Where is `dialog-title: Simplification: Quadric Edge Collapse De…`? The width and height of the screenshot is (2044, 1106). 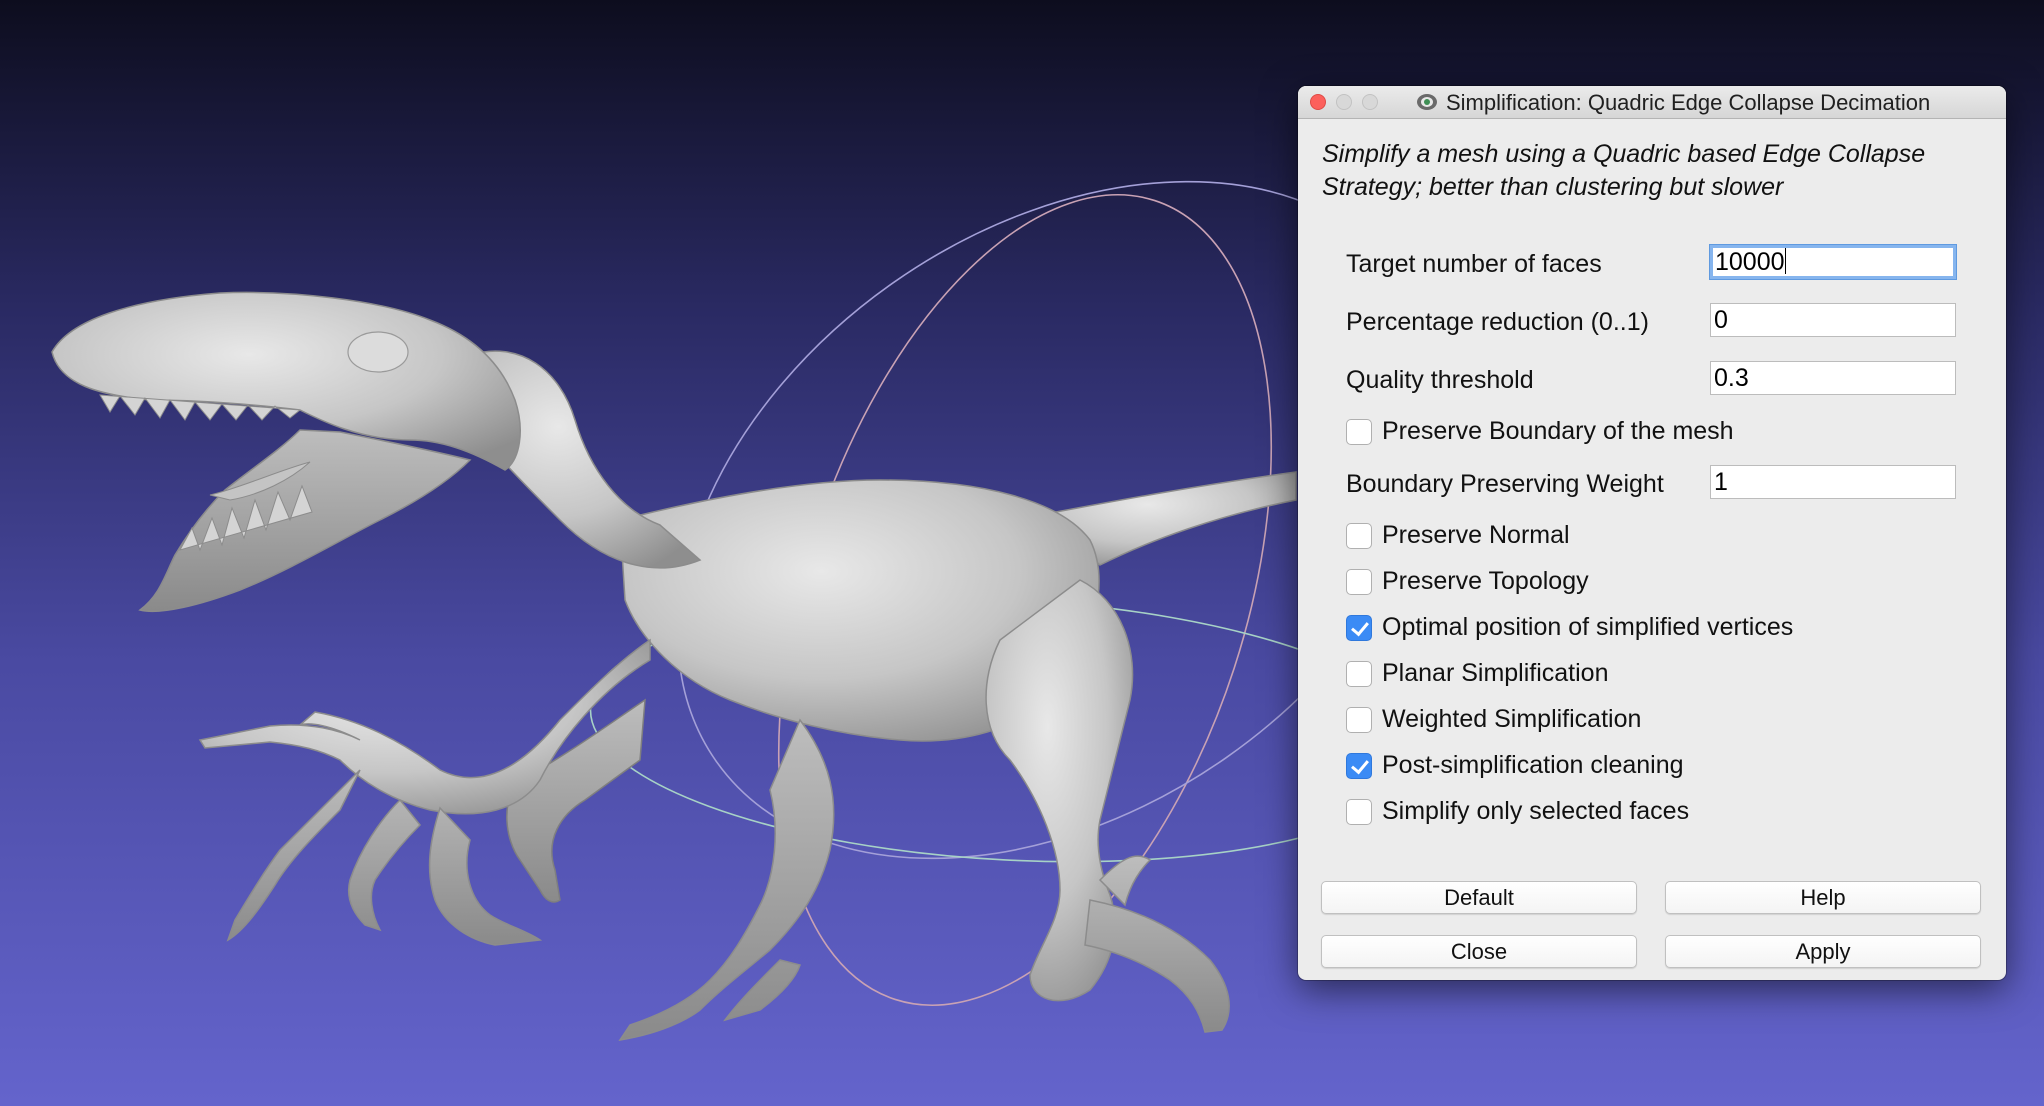 dialog-title: Simplification: Quadric Edge Collapse De… is located at coordinates (1688, 102).